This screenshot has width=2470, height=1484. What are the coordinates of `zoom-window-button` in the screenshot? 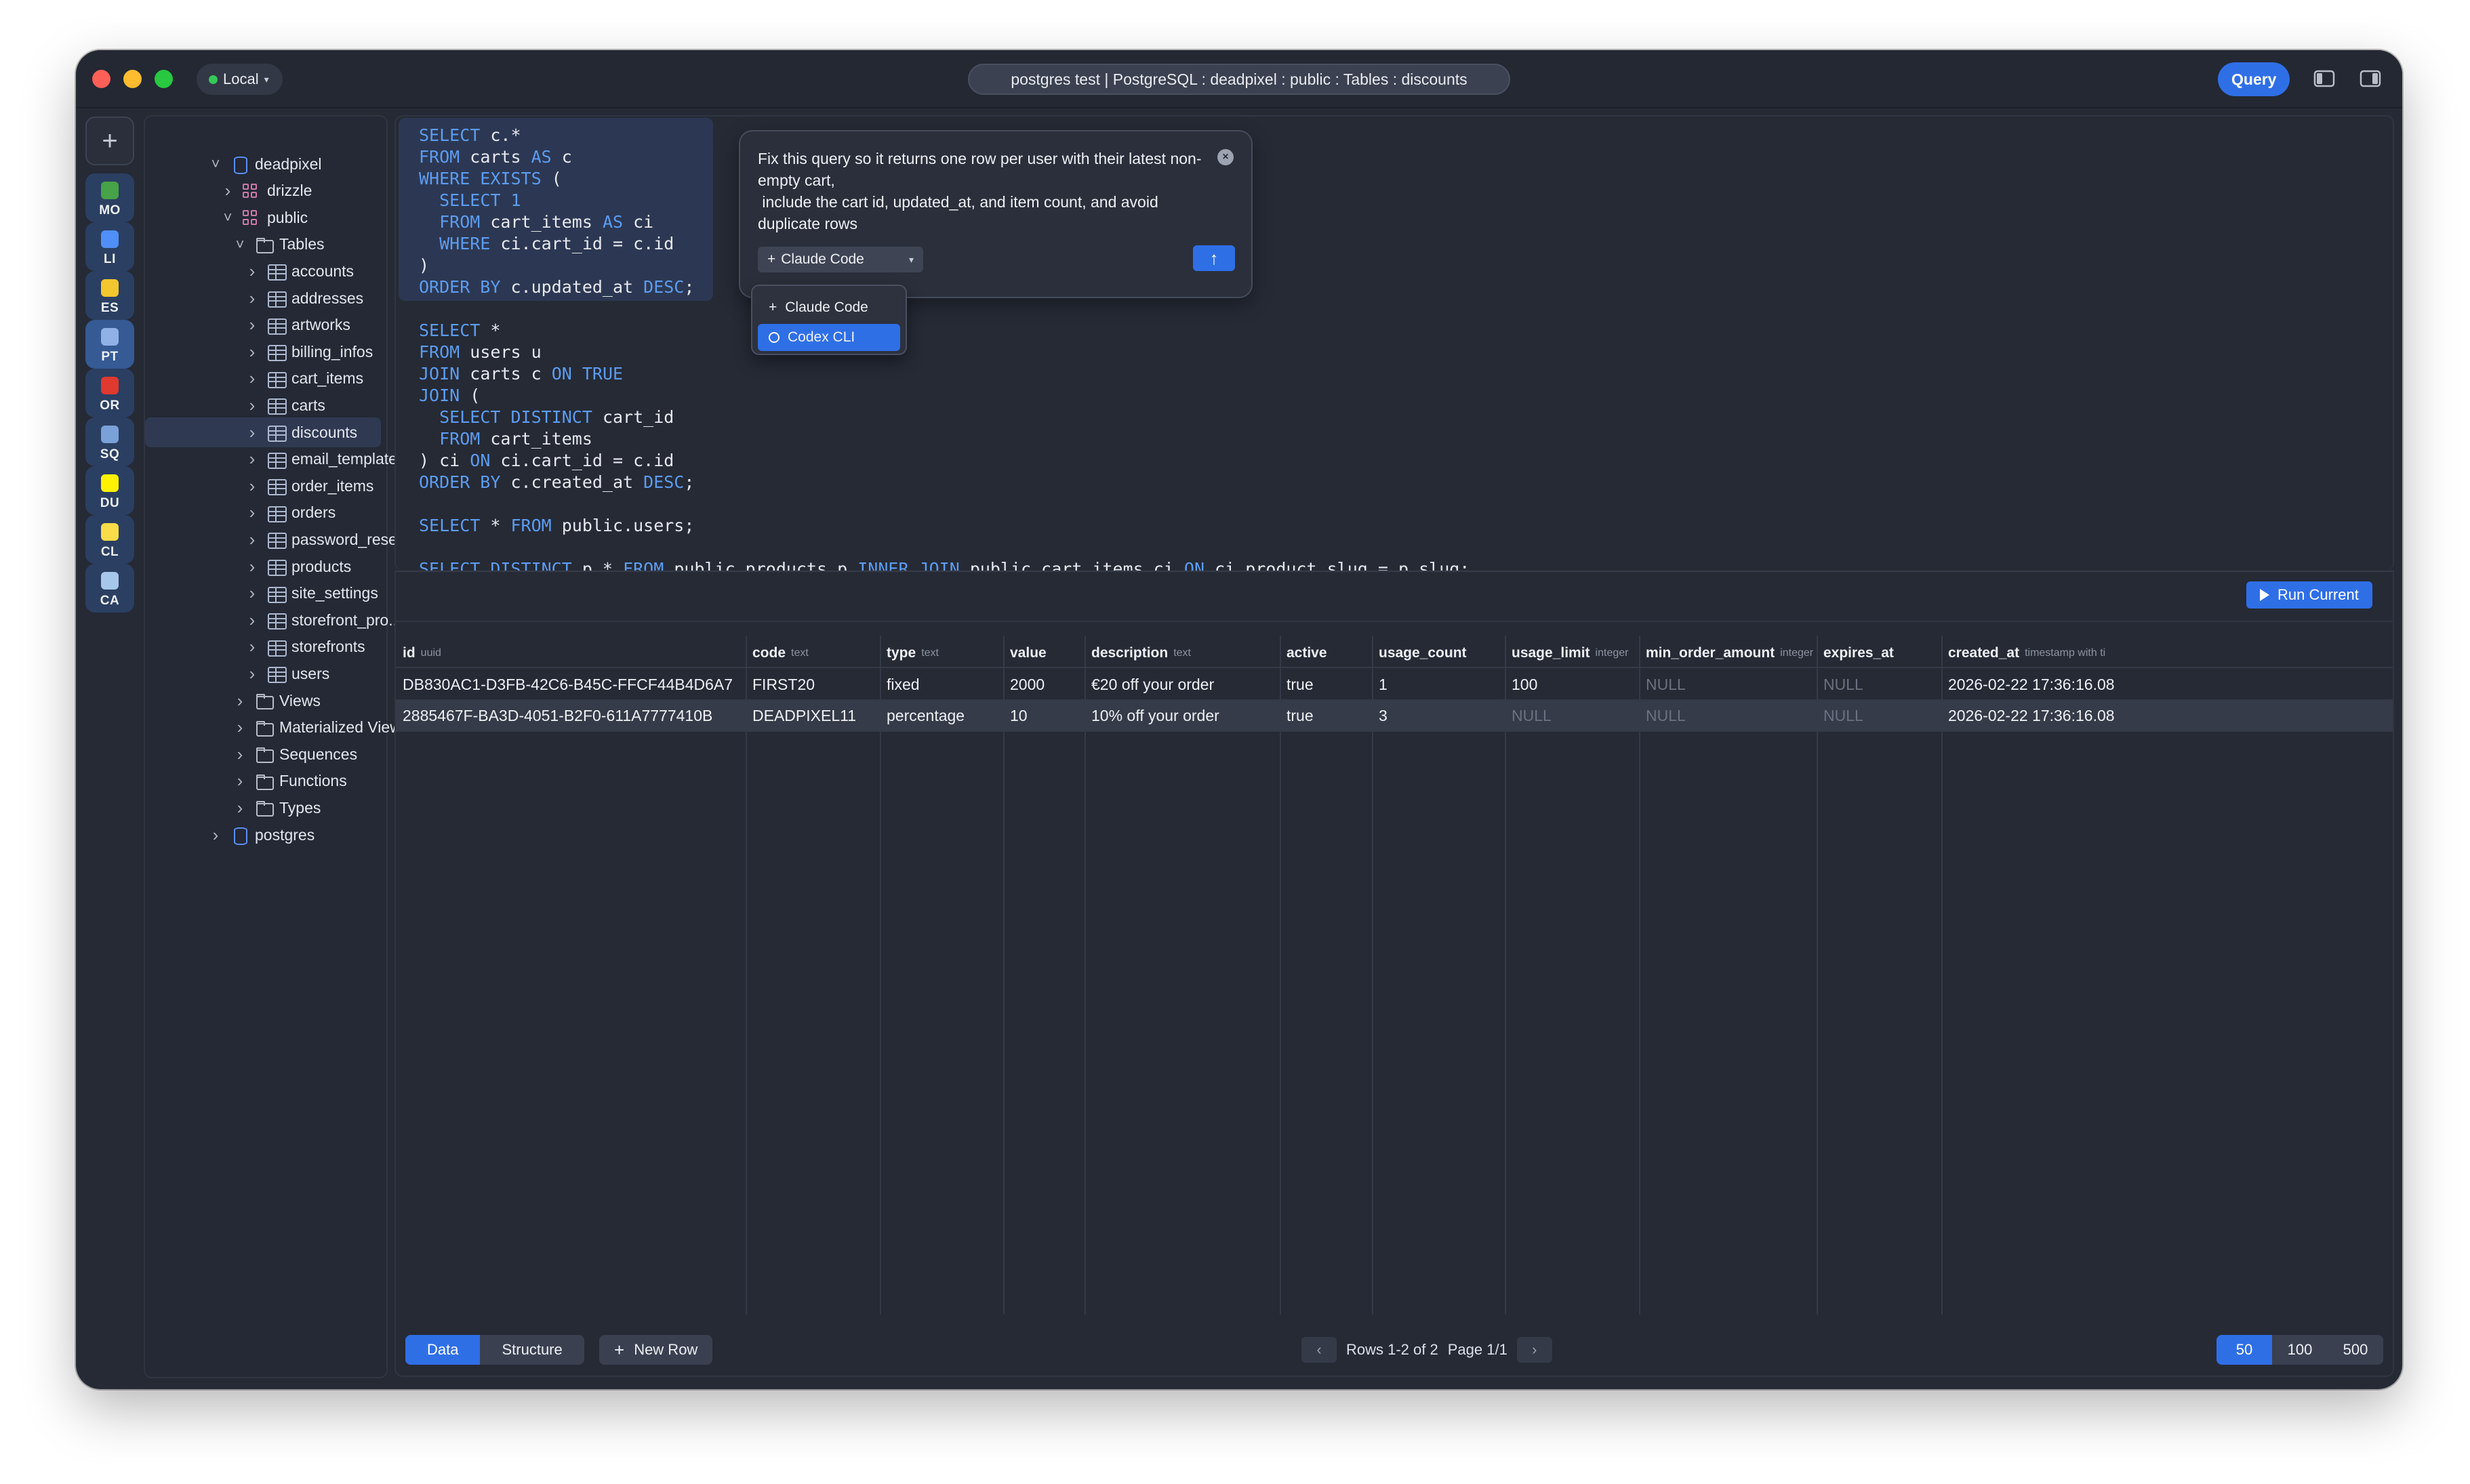 It's located at (164, 79).